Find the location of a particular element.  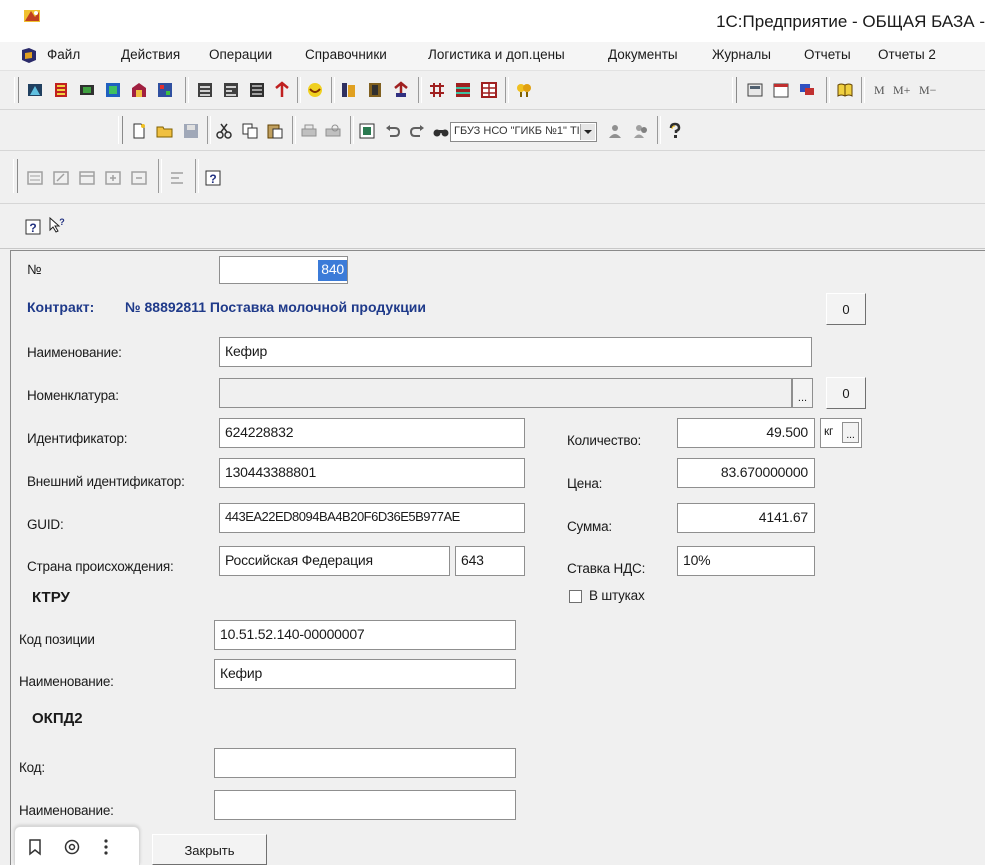

guid-input: 443EA22ED8094BA4B20F6D36E5B977AE is located at coordinates (372, 518).